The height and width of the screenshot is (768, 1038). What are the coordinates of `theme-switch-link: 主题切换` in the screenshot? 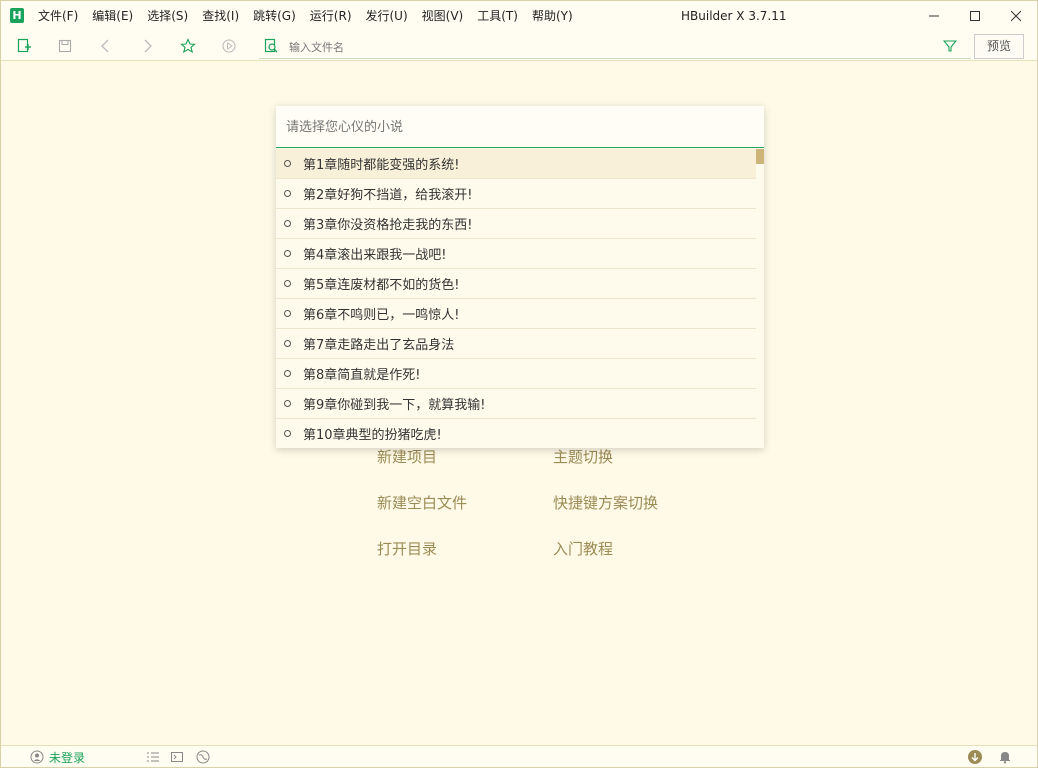 It's located at (583, 456).